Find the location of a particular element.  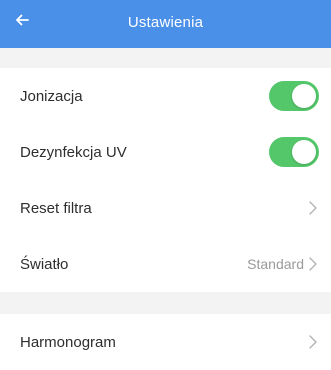

schedule-label: Harmonogram is located at coordinates (68, 342).